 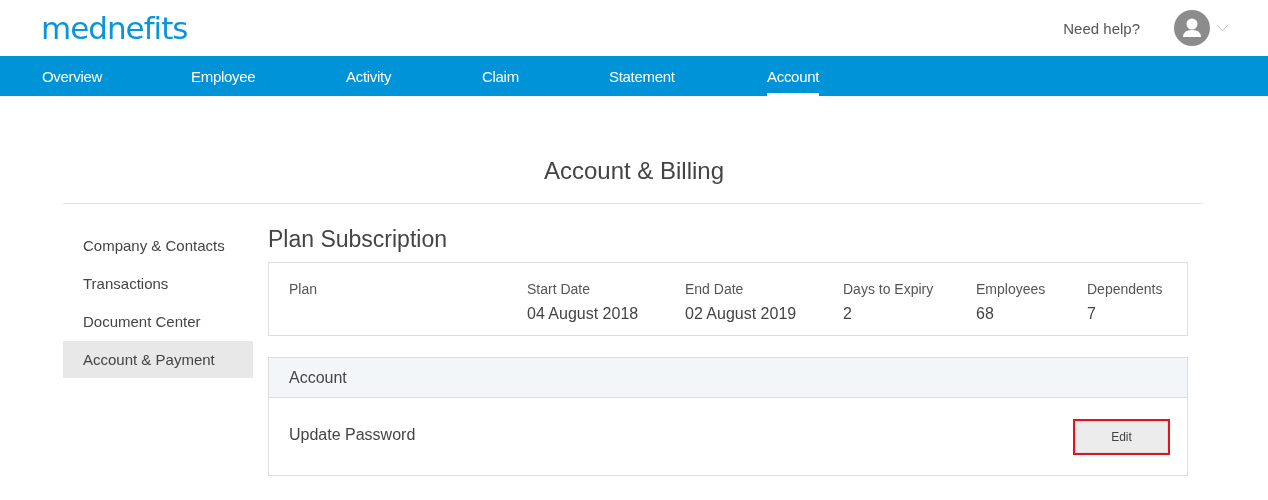 I want to click on column-label: Employees, so click(x=1011, y=289).